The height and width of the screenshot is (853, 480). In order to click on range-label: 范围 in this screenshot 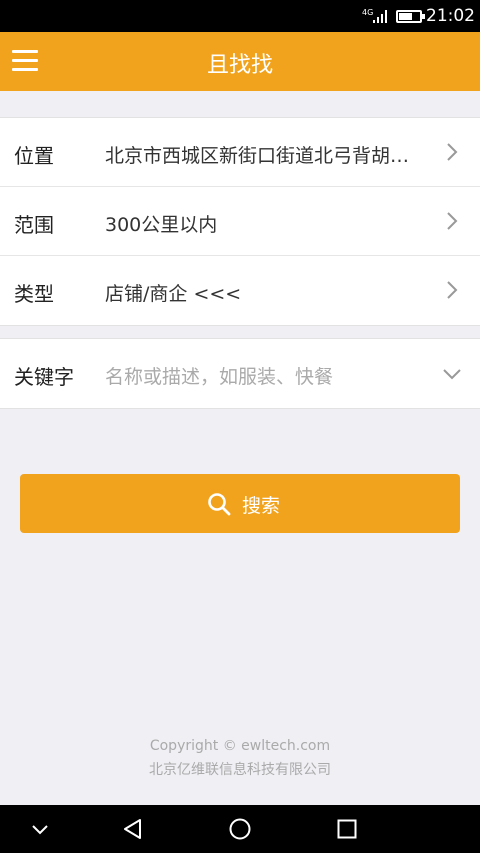, I will do `click(34, 225)`.